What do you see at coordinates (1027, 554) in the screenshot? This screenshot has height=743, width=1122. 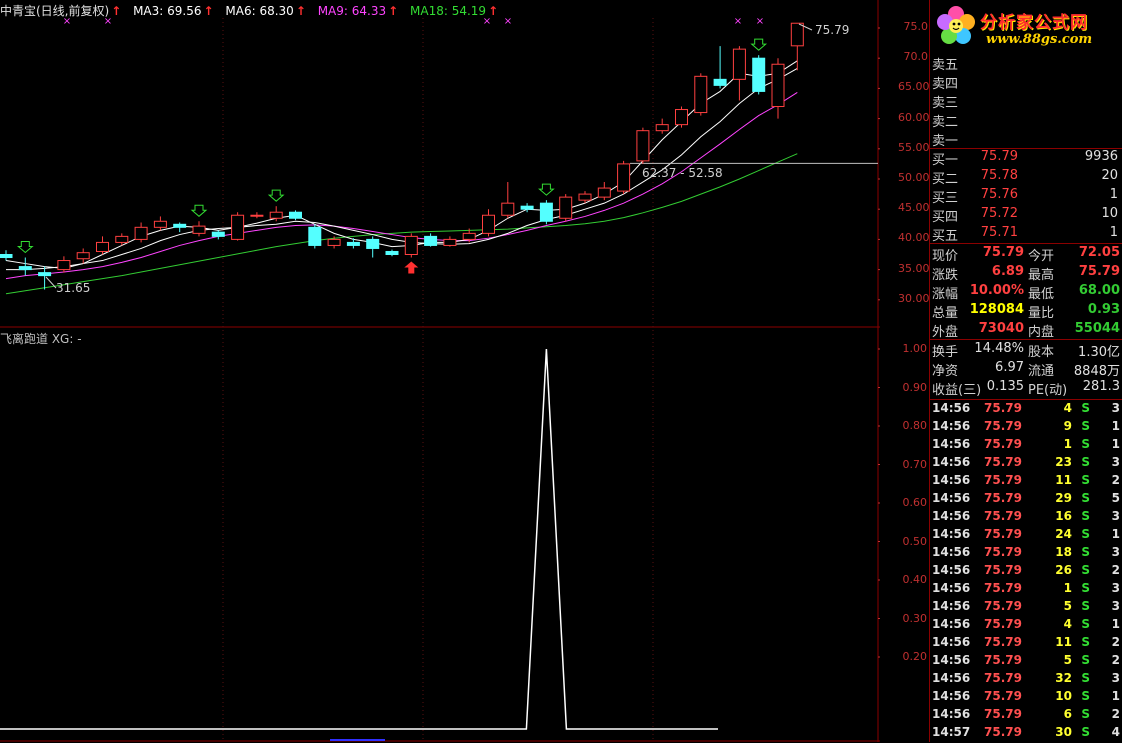 I see `tick-row: 14:56 75.79 18 S 3` at bounding box center [1027, 554].